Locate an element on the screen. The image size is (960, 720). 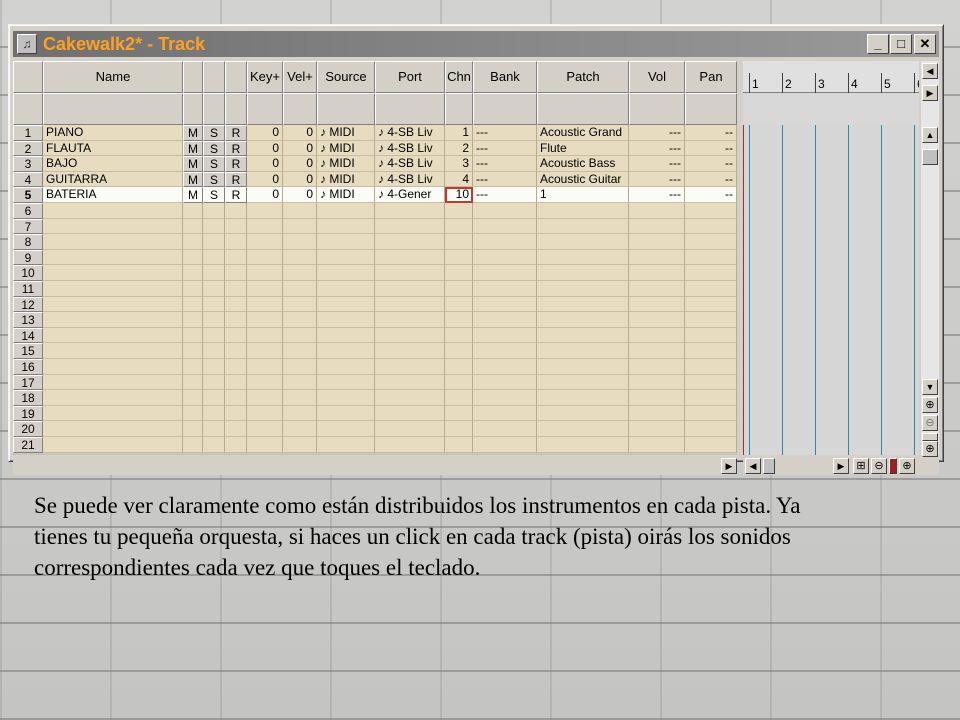
track-number: 11 is located at coordinates (28, 289).